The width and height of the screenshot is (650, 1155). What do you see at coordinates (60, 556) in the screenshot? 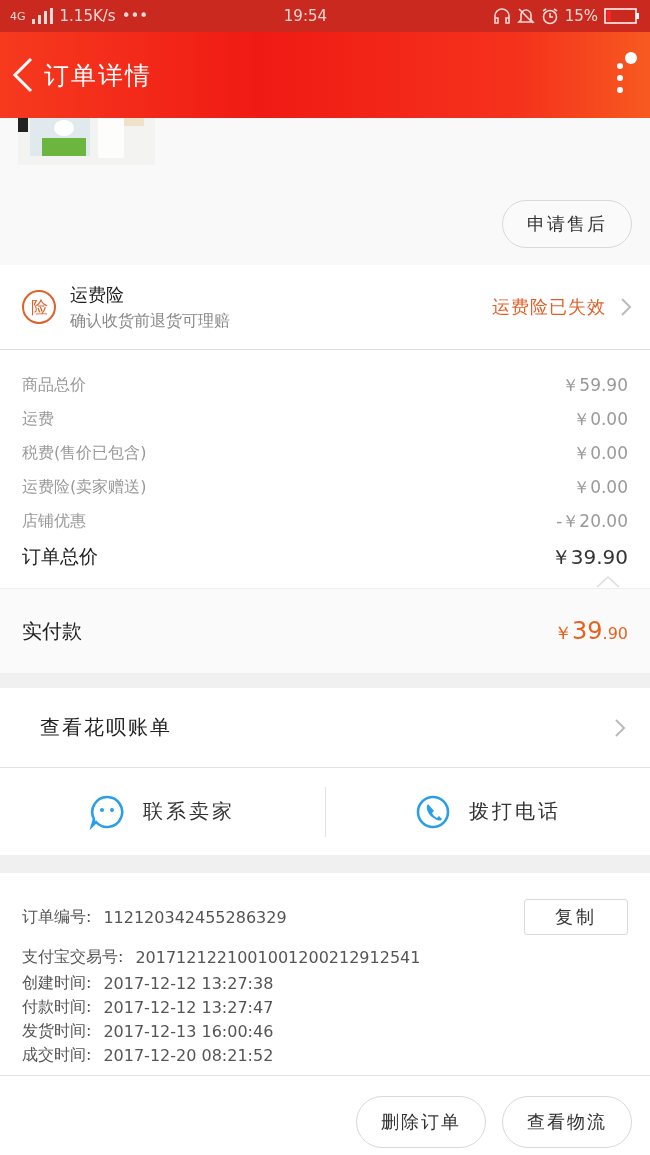
I see `order-total-label: 订单总价` at bounding box center [60, 556].